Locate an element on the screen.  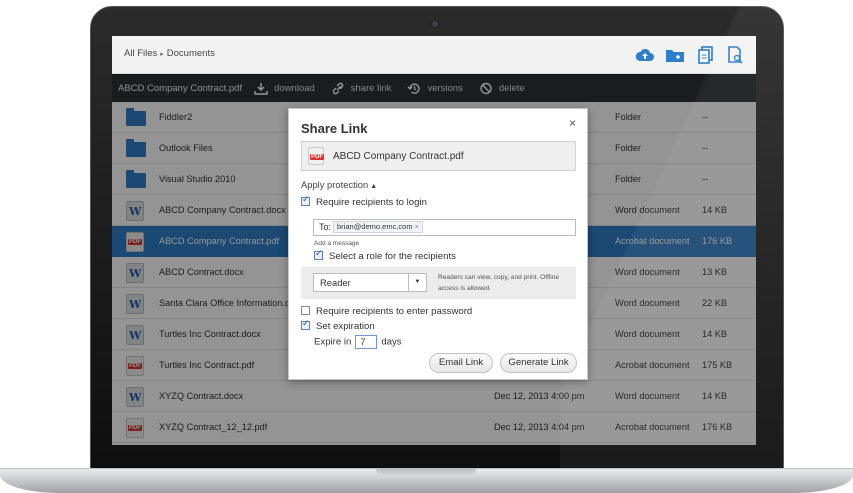
expire-days-input: 7 is located at coordinates (366, 342).